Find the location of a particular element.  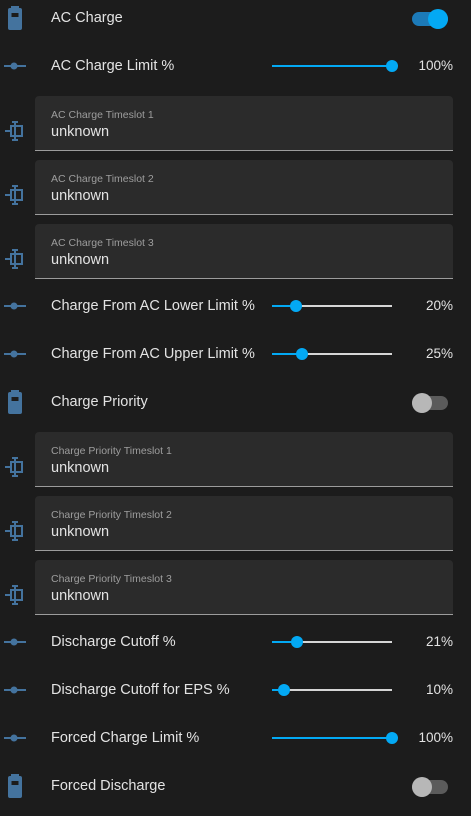

entity-row-discharge-cutoff-for-eps-pct: Discharge Cutoff for EPS % 10% is located at coordinates (235, 696).